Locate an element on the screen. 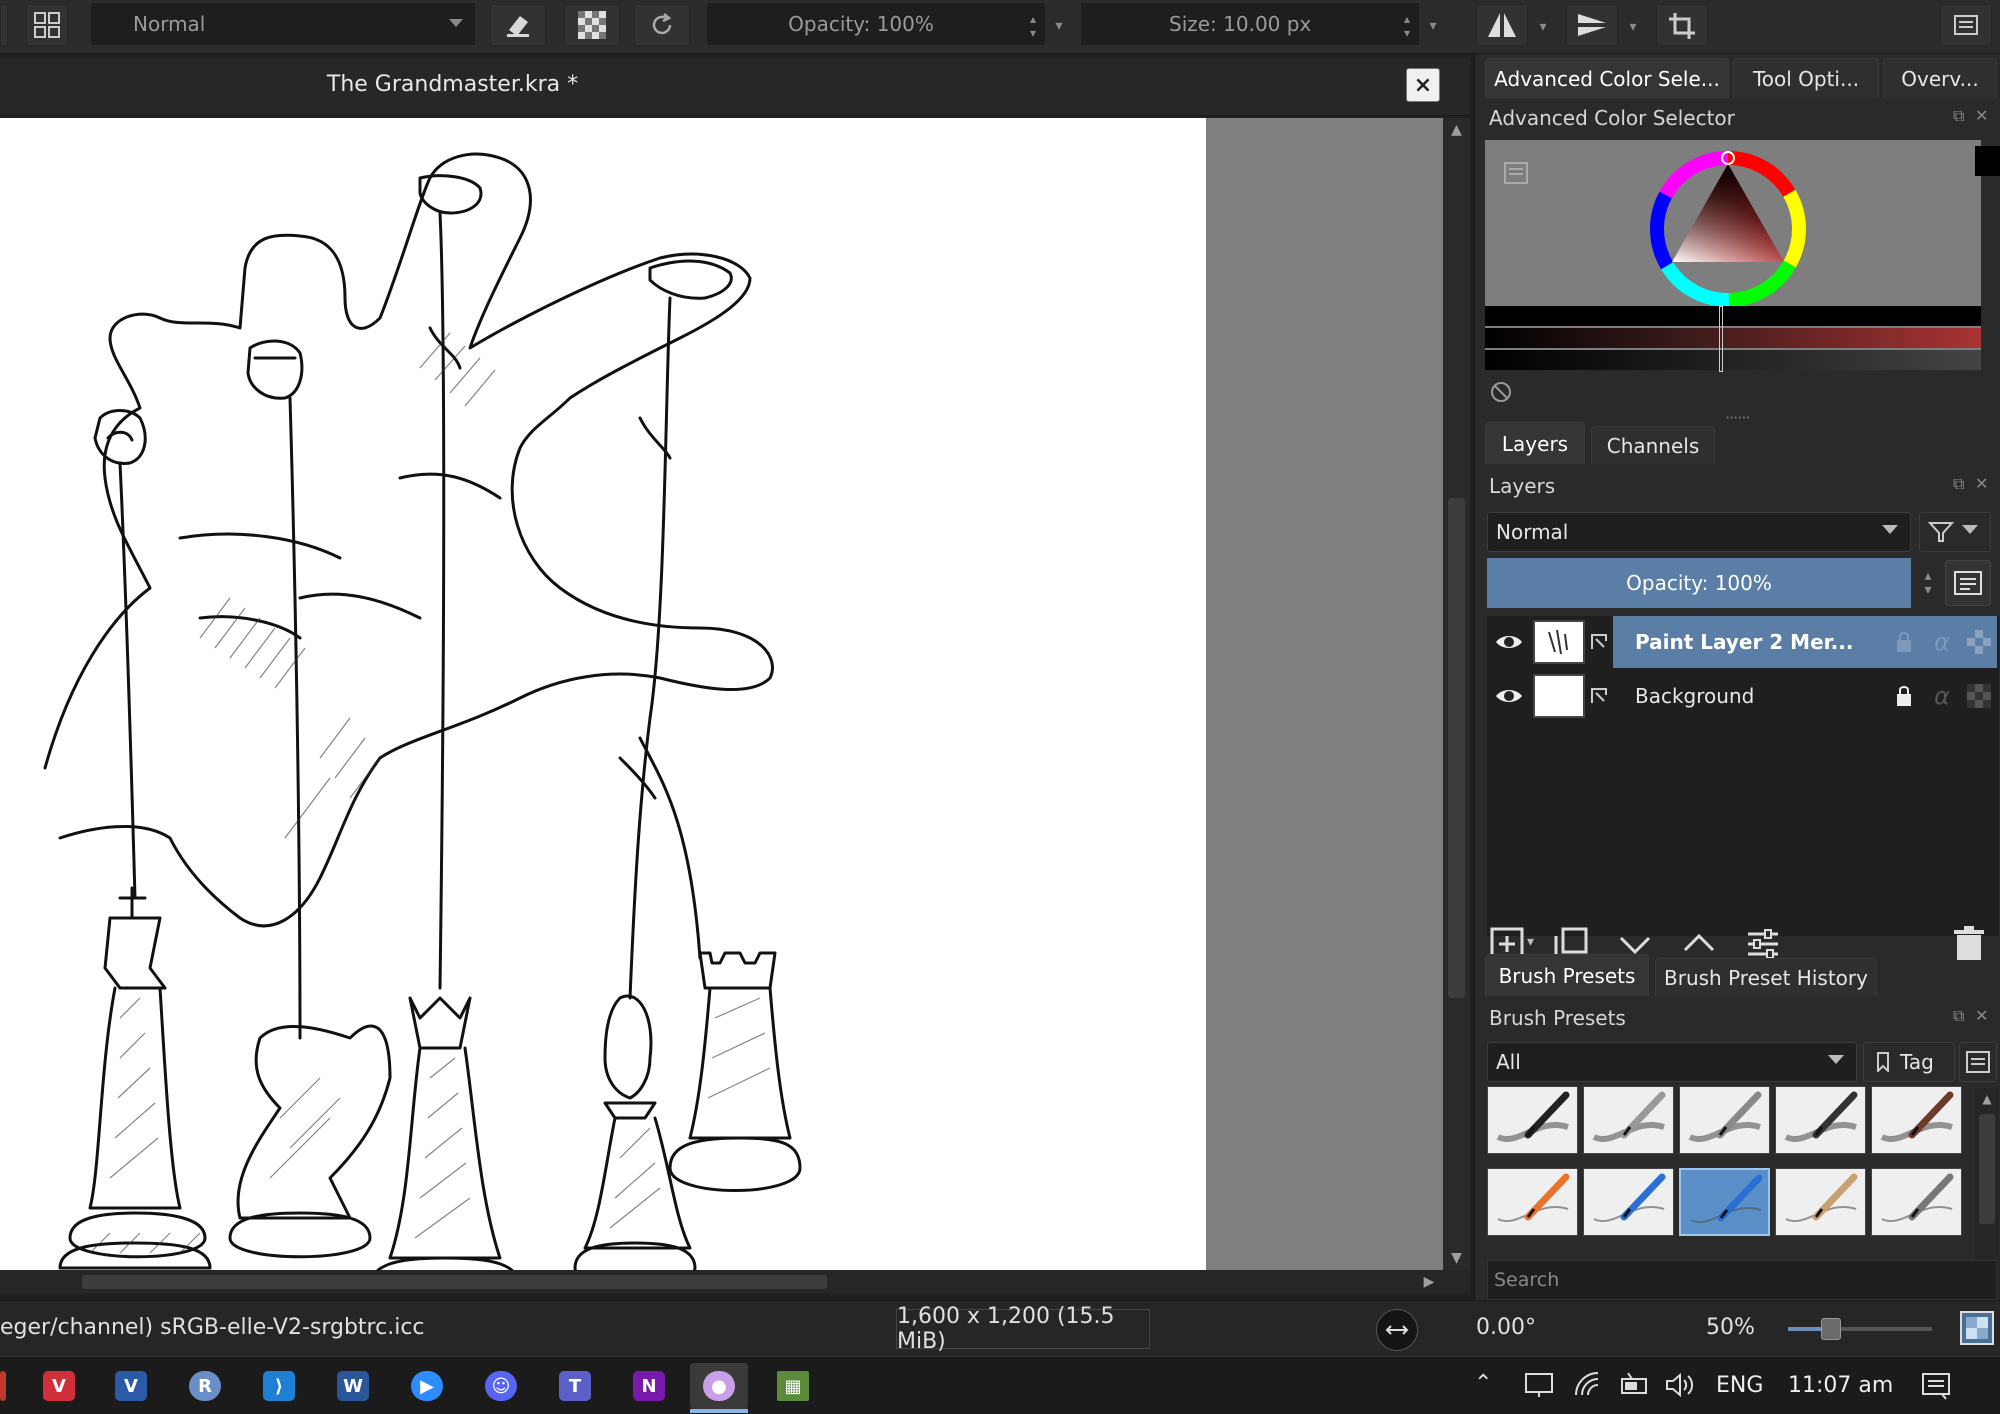  taskbar-word: W is located at coordinates (353, 1386).